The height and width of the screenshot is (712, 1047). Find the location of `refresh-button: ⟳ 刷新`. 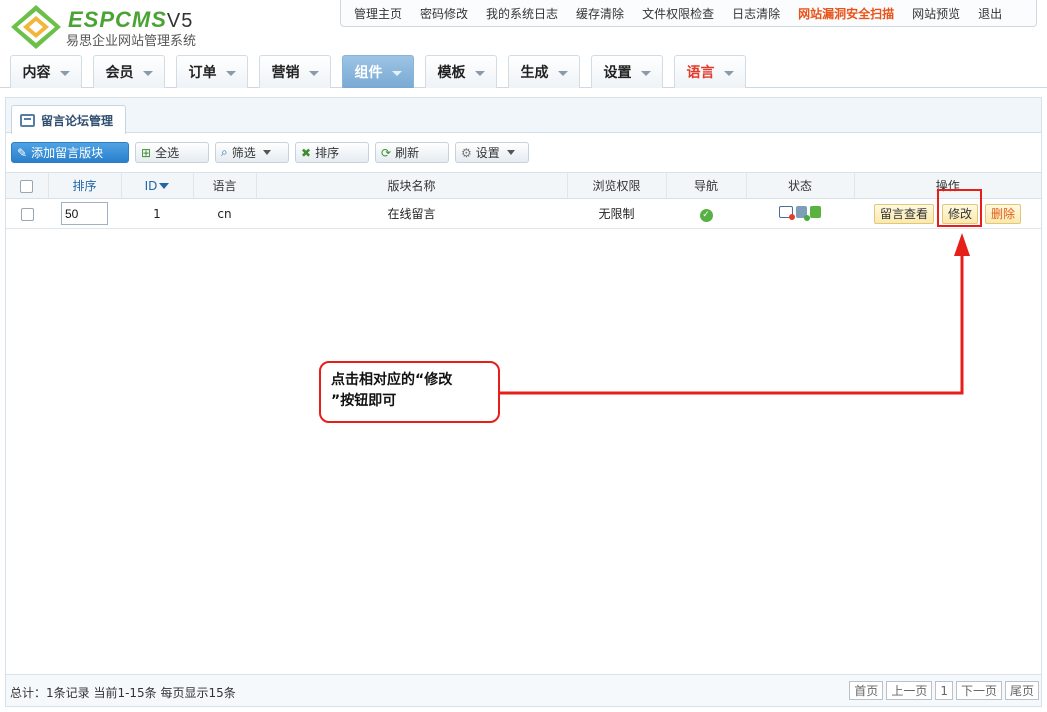

refresh-button: ⟳ 刷新 is located at coordinates (412, 152).